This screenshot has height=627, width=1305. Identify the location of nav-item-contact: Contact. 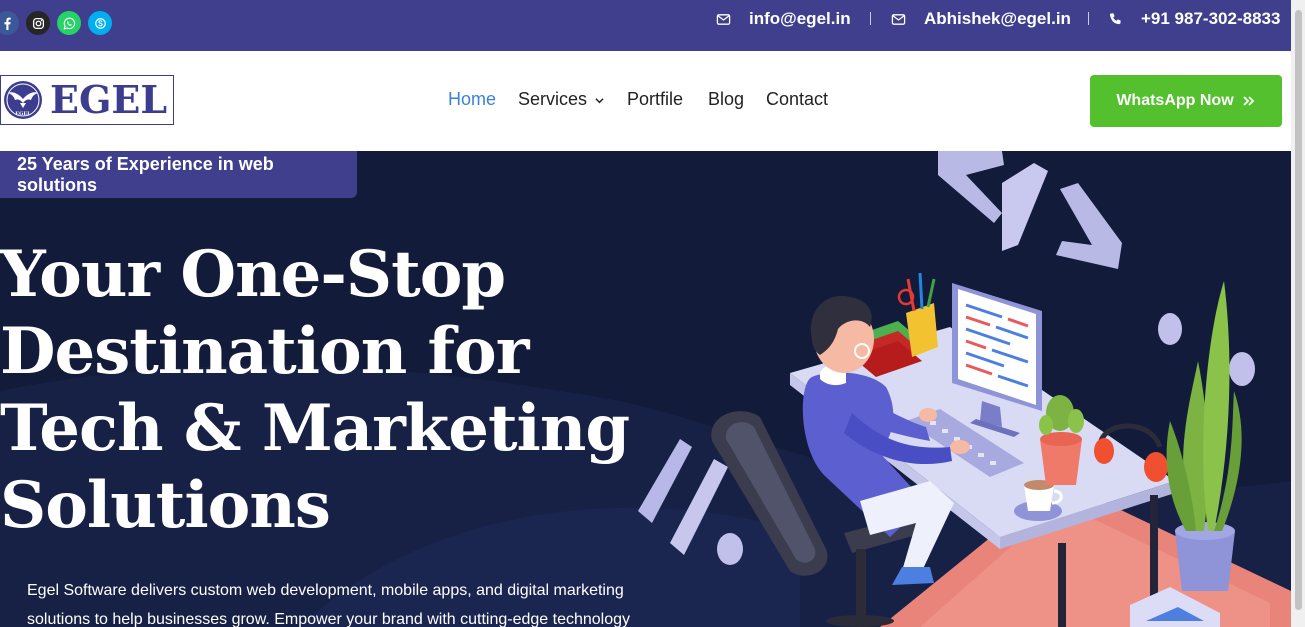
(797, 99).